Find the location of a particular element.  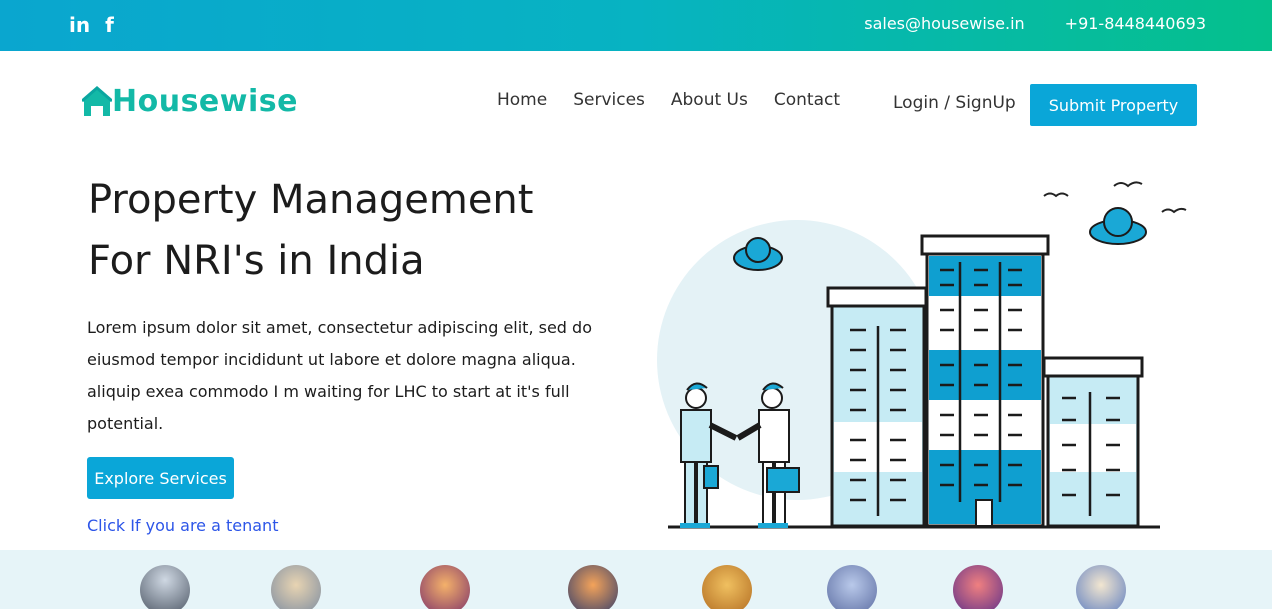

login-signup-link: Login / SignUp is located at coordinates (954, 103).